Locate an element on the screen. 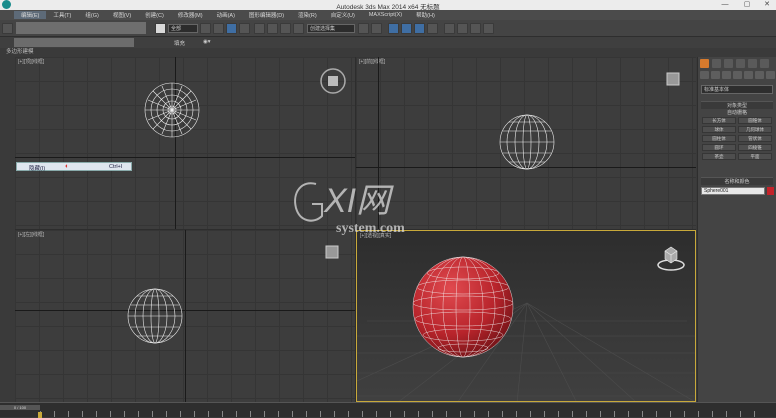 This screenshot has width=776, height=418. curve-editor-icon is located at coordinates (419, 28).